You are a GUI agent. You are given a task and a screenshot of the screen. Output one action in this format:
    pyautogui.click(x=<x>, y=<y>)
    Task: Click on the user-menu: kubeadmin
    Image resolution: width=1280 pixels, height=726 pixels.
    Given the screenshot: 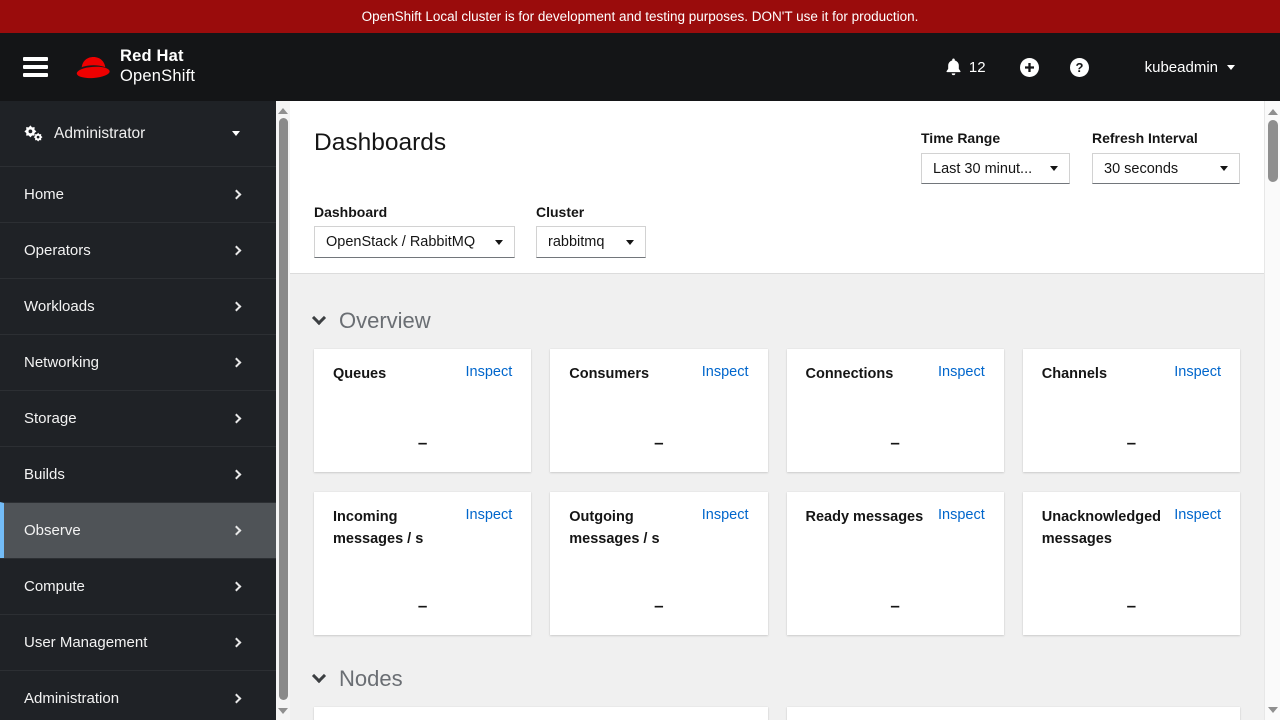 What is the action you would take?
    pyautogui.click(x=1190, y=67)
    